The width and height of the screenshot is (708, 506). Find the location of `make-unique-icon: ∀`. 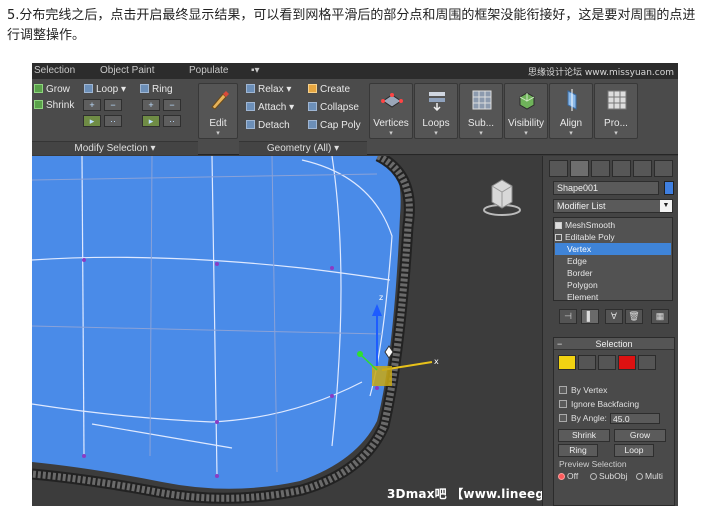

make-unique-icon: ∀ is located at coordinates (614, 316).